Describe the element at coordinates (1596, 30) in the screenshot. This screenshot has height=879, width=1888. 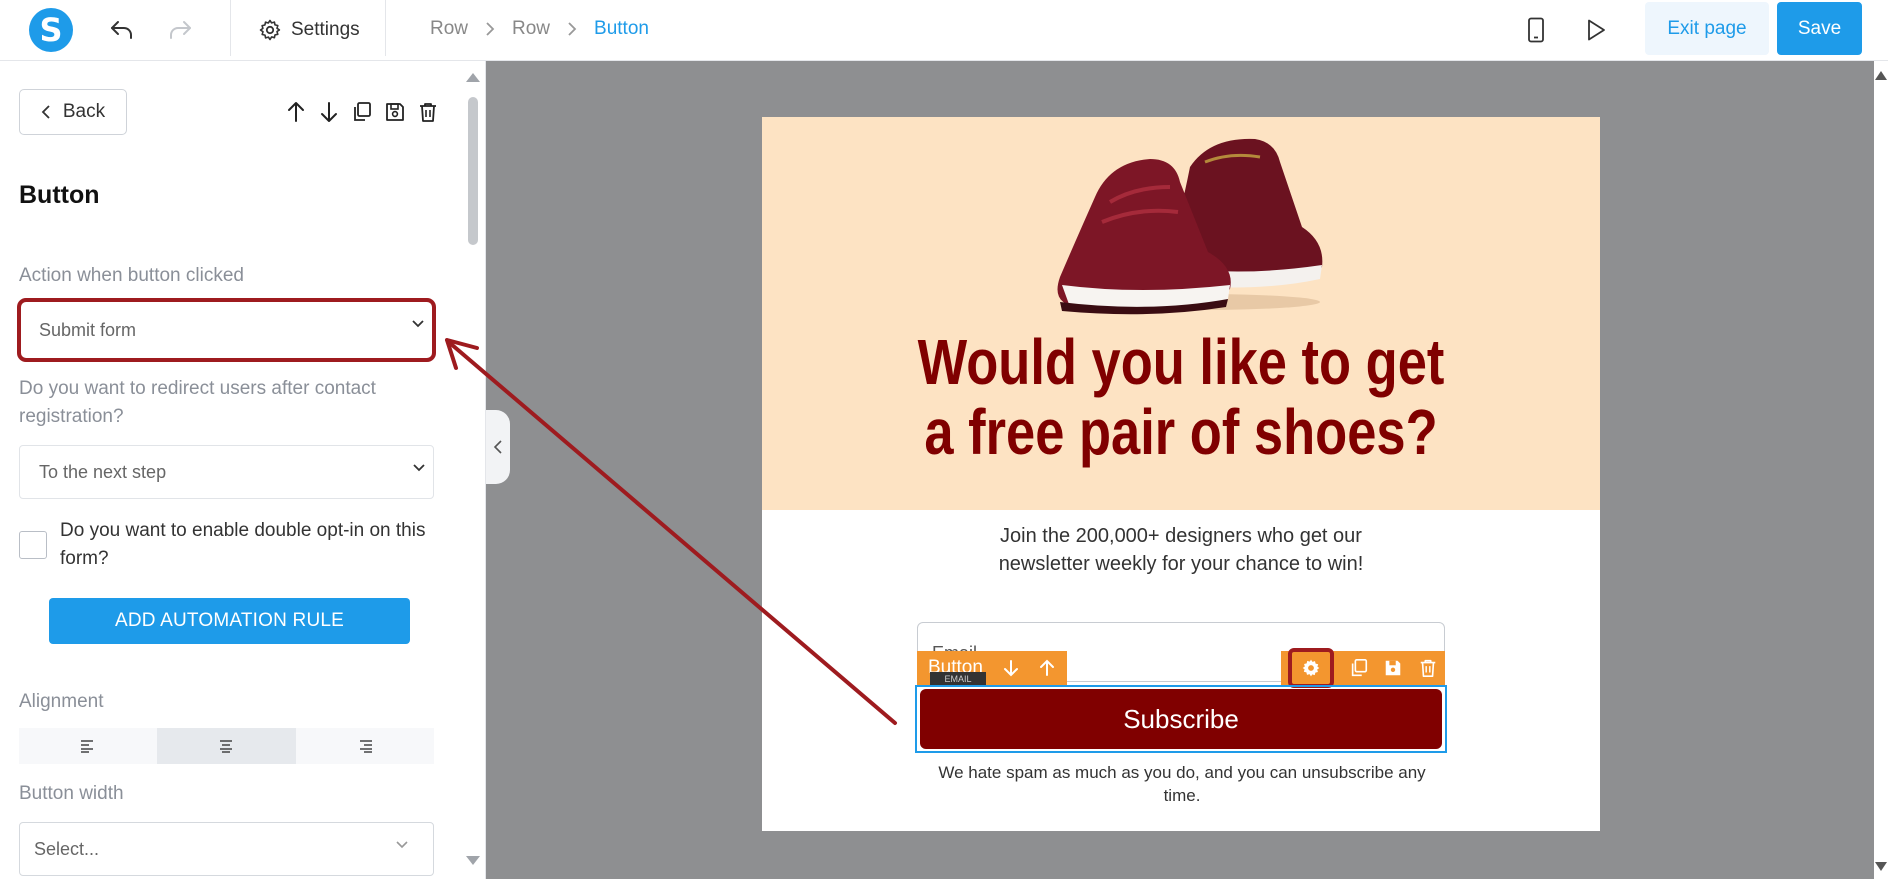
I see `play-preview-icon` at that location.